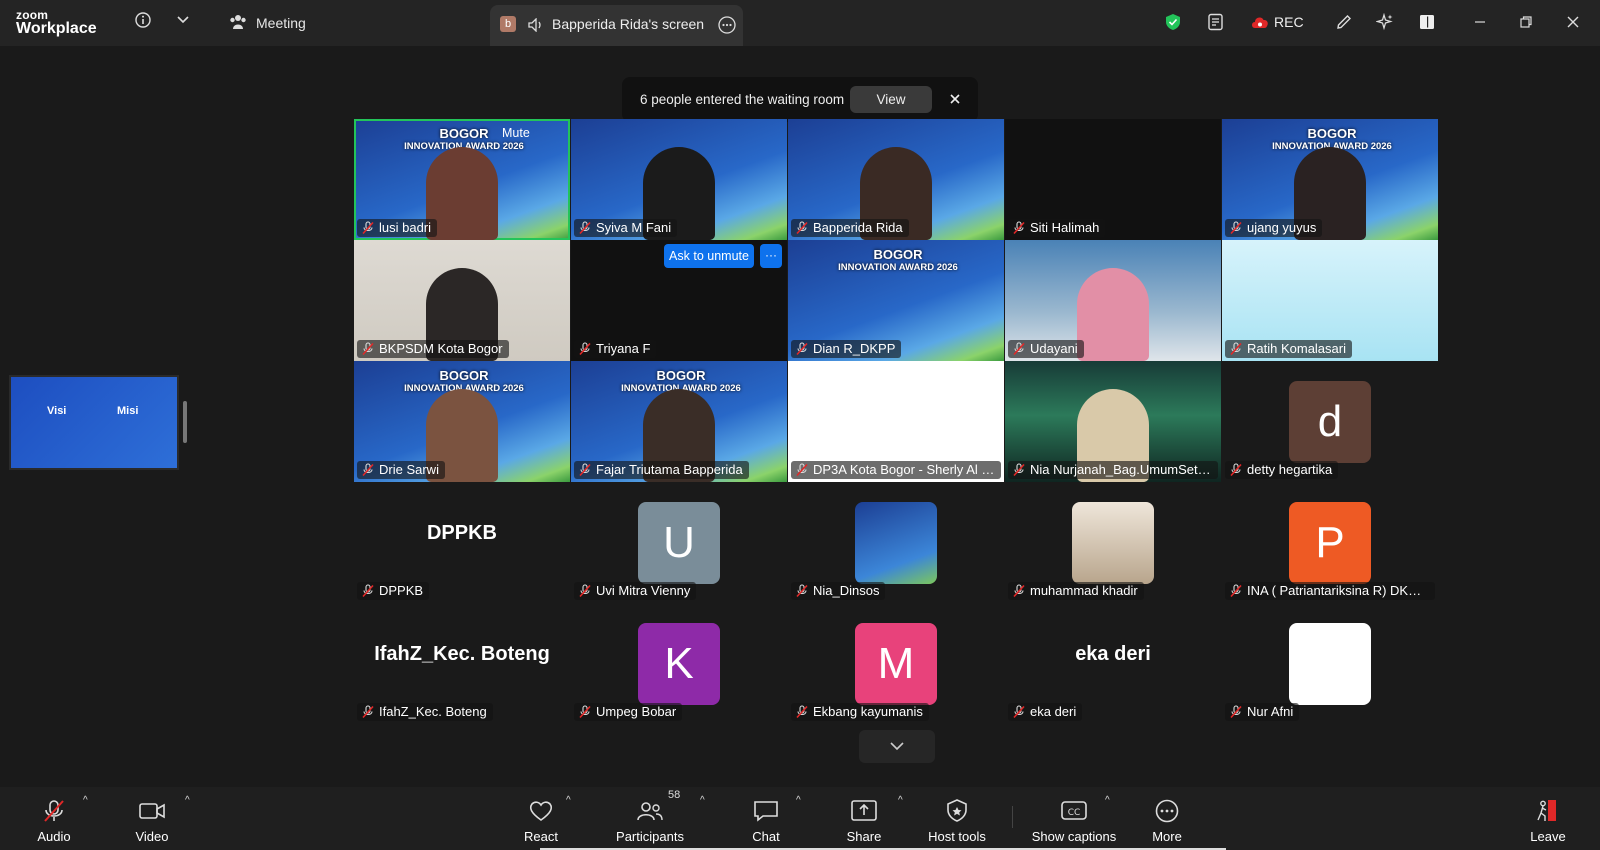  Describe the element at coordinates (702, 800) in the screenshot. I see `participants-options-caret: ^` at that location.